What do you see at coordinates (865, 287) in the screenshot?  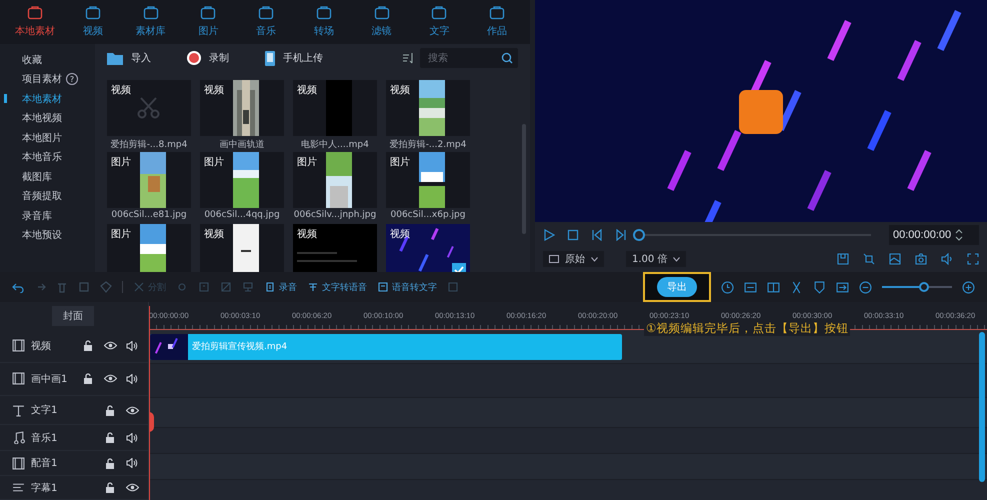 I see `zoom-out-icon` at bounding box center [865, 287].